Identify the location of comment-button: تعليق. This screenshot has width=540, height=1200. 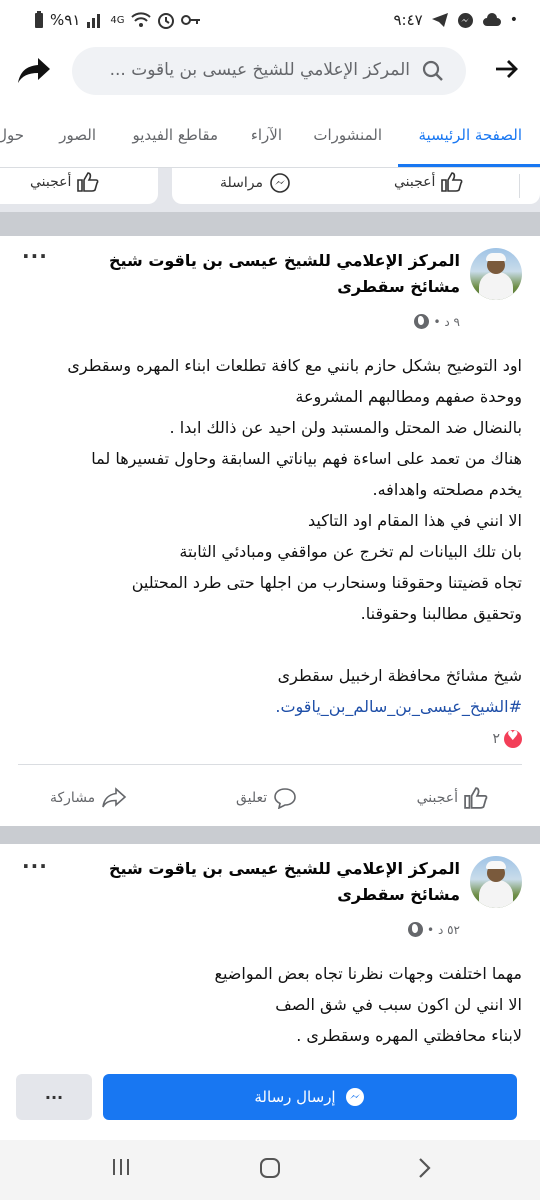
(266, 798).